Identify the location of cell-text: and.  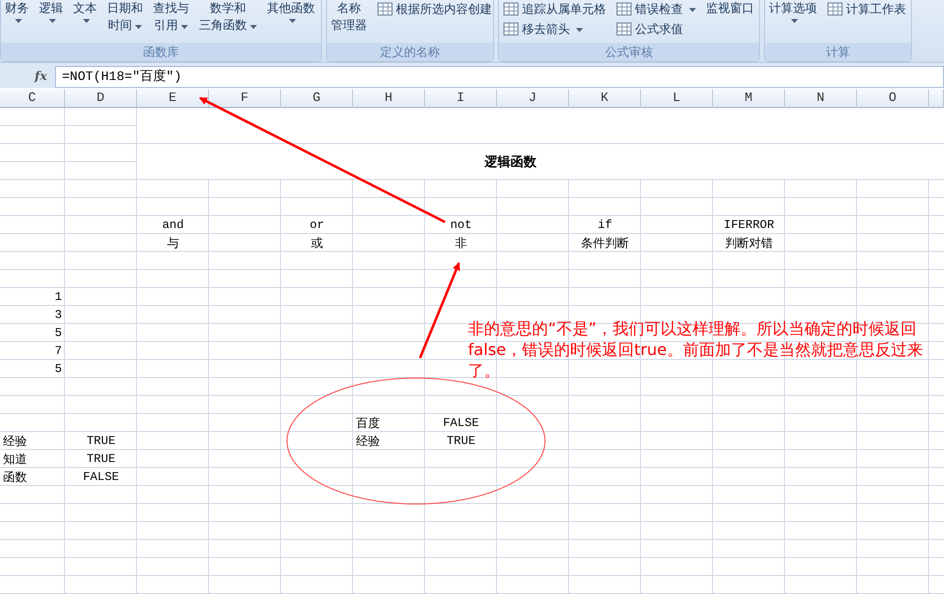
(173, 225).